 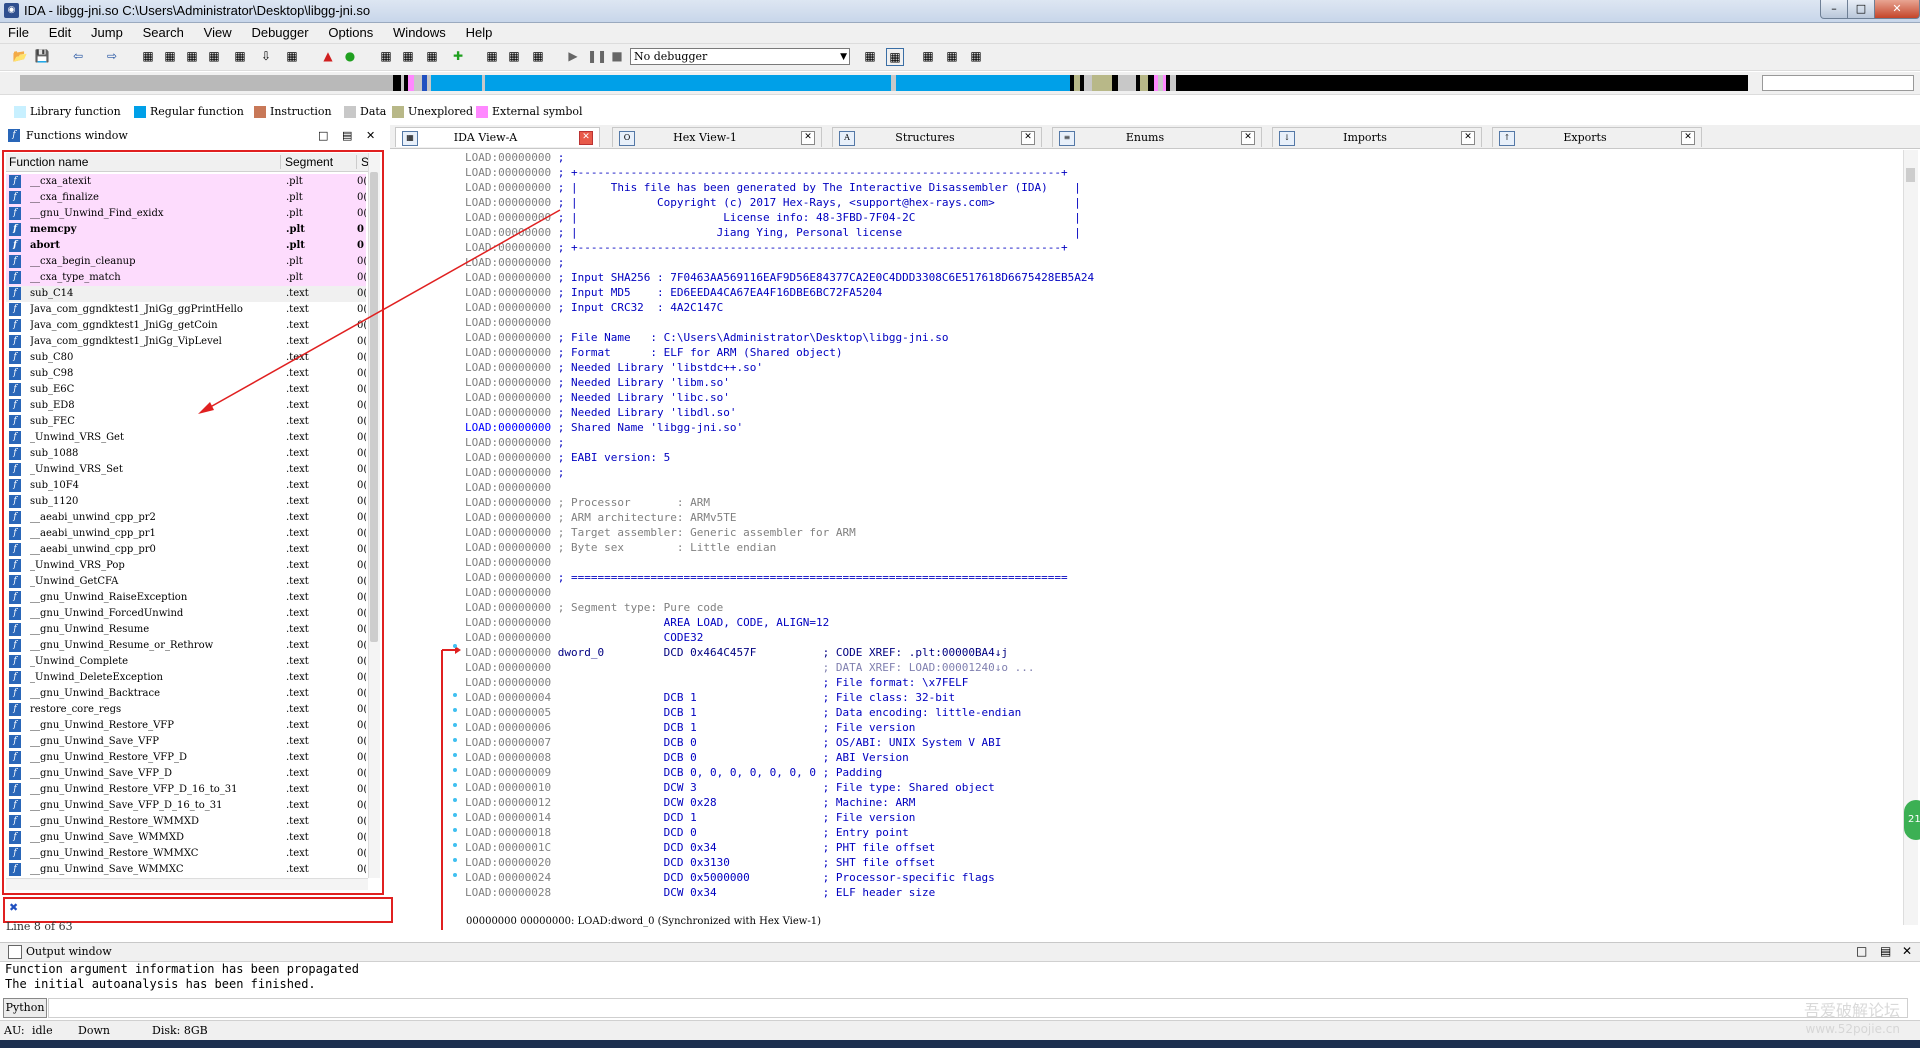 What do you see at coordinates (978, 1008) in the screenshot?
I see `python-command-input` at bounding box center [978, 1008].